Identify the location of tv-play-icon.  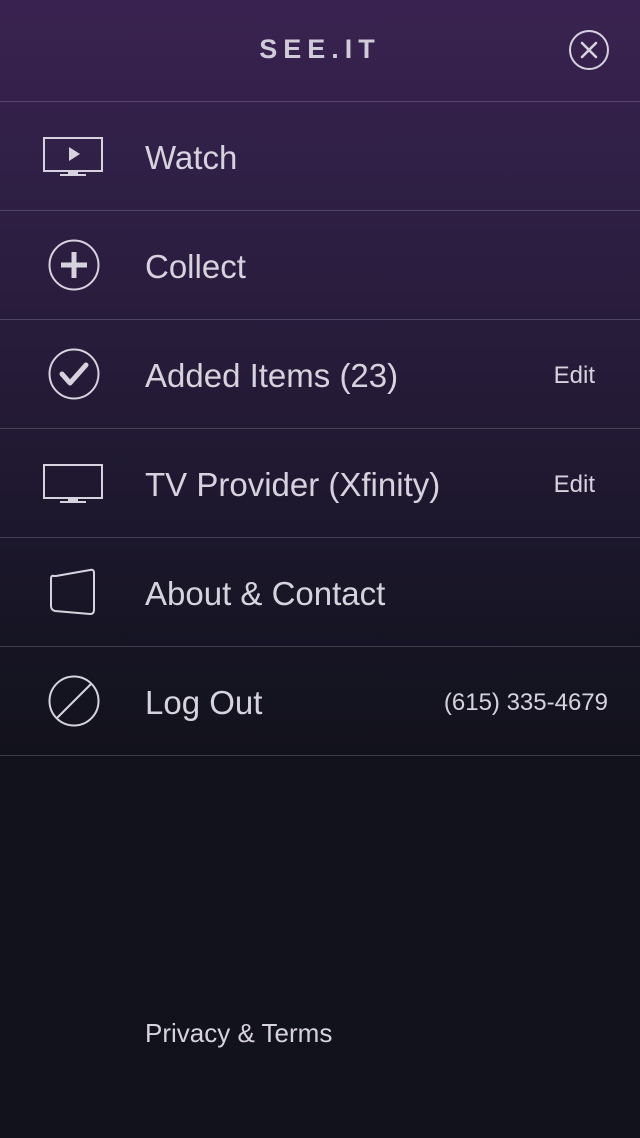
(73, 156).